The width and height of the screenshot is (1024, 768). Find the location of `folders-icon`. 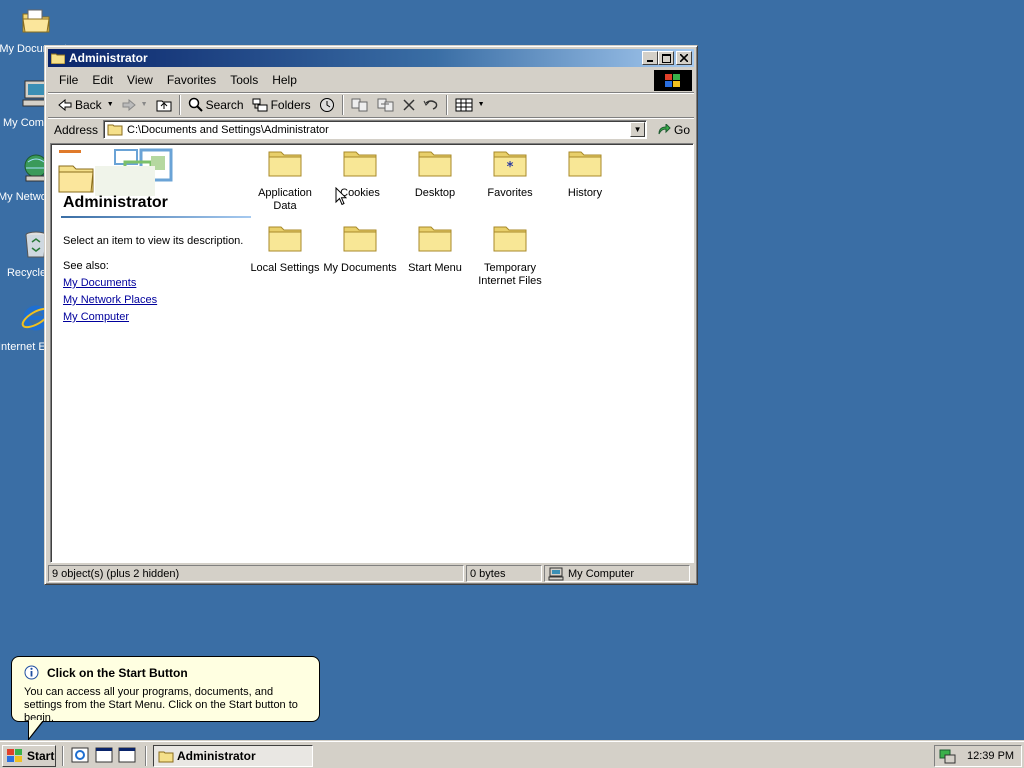

folders-icon is located at coordinates (260, 104).